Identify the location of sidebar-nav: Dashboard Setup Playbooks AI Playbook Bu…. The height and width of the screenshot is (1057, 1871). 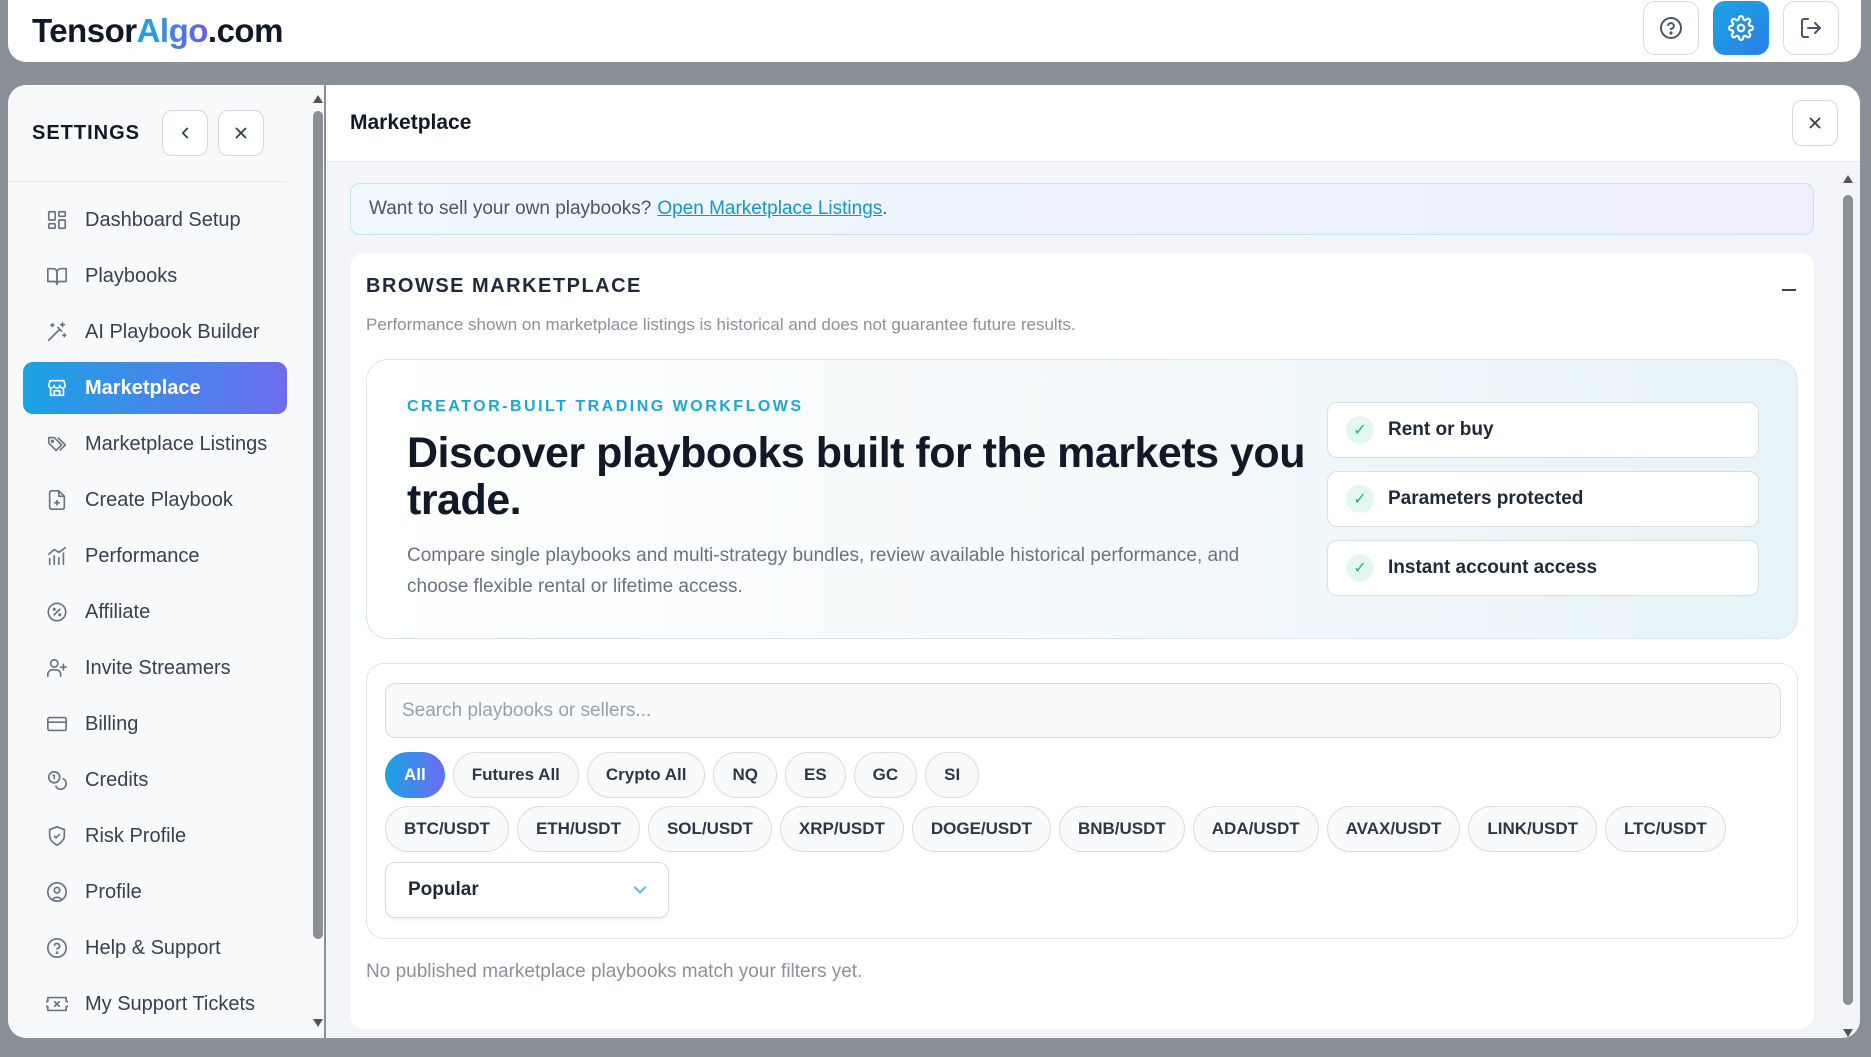
(166, 606).